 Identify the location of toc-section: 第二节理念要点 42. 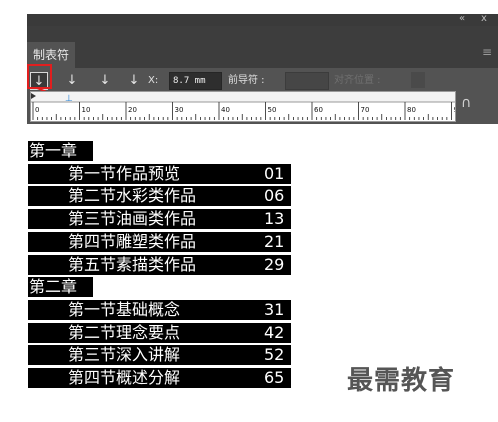
(159, 332).